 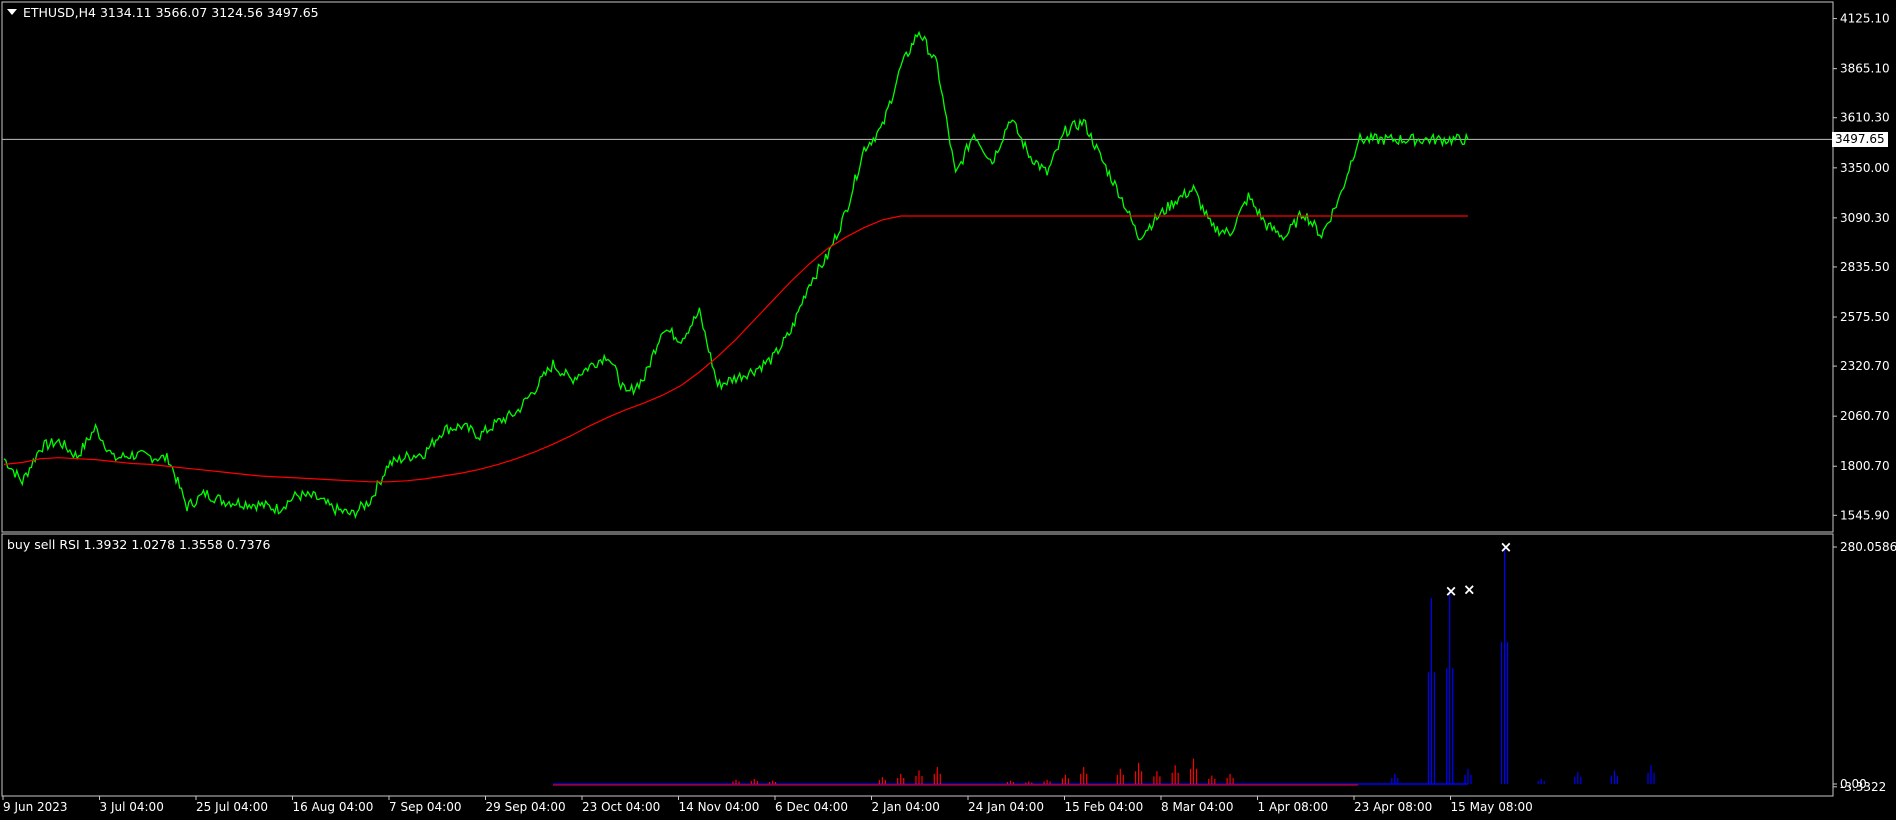 I want to click on time-axis-label: 6 Dec 04:00, so click(x=811, y=807).